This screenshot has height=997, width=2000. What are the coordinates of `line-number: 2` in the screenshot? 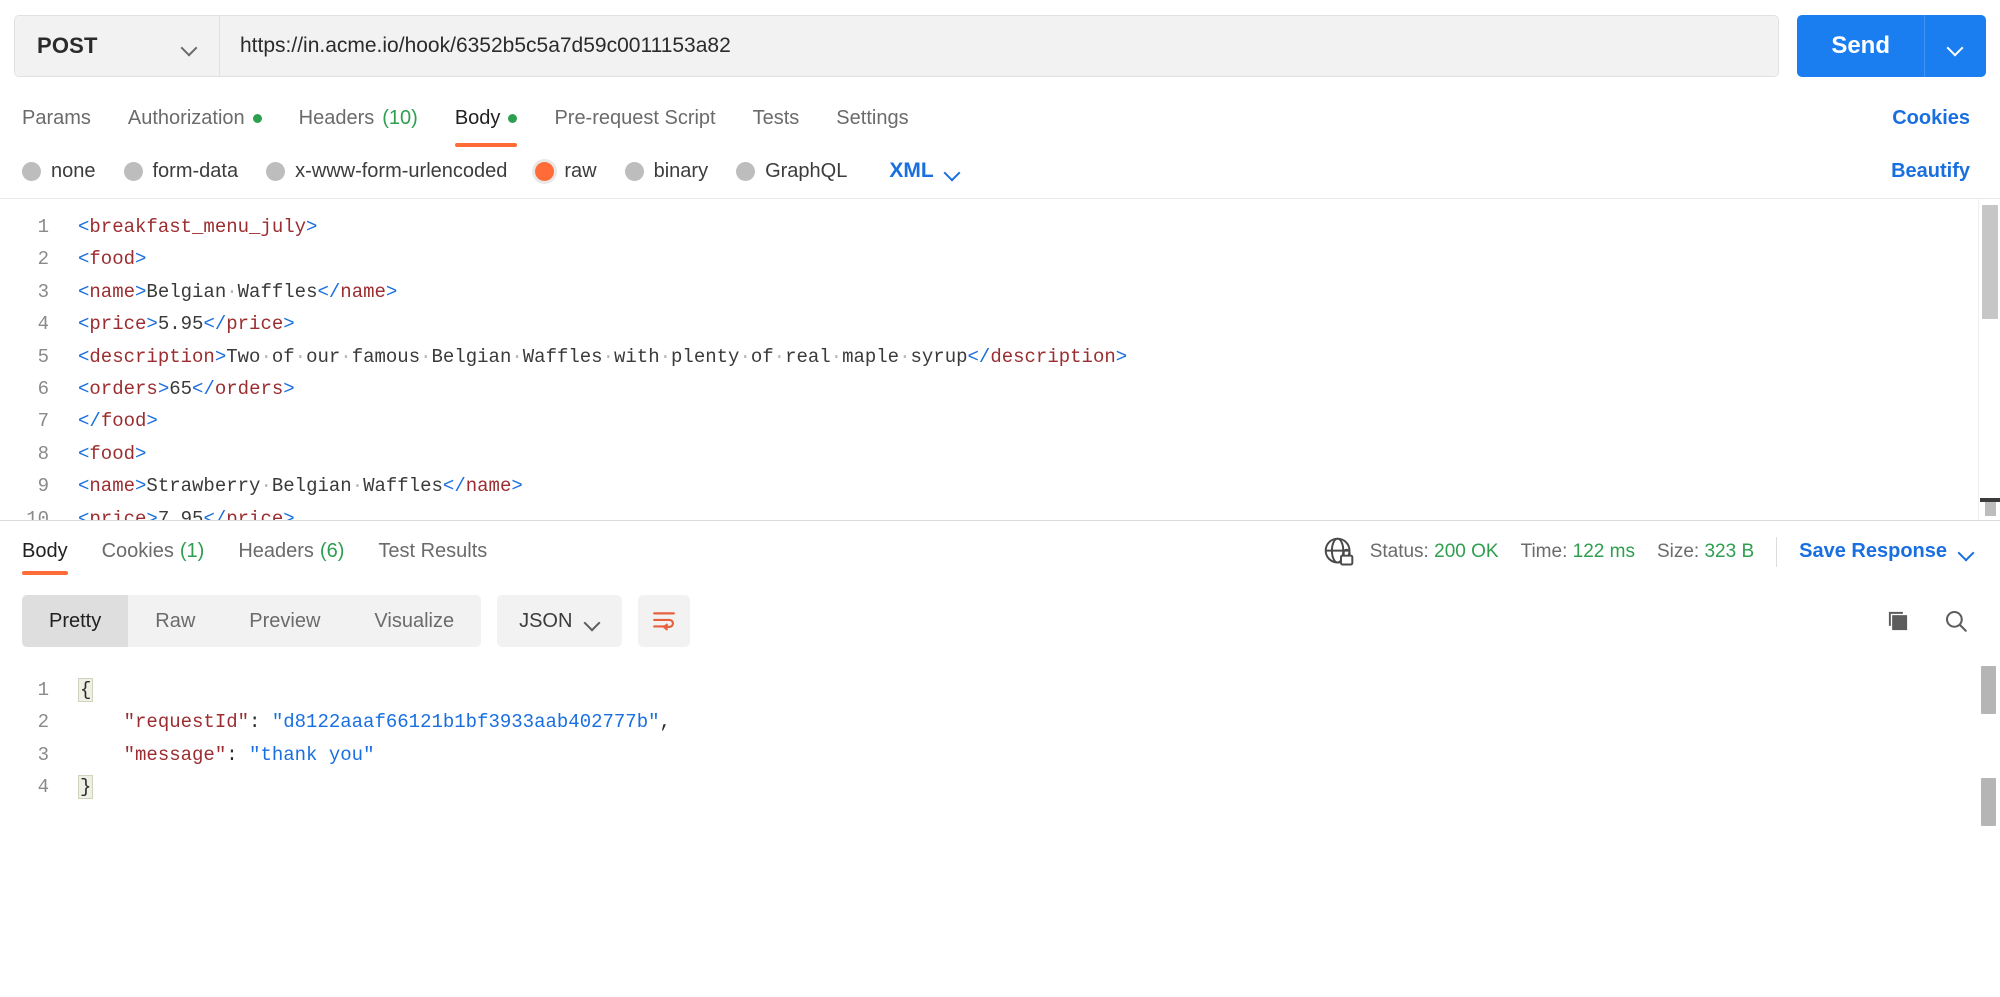 It's located at (43, 722).